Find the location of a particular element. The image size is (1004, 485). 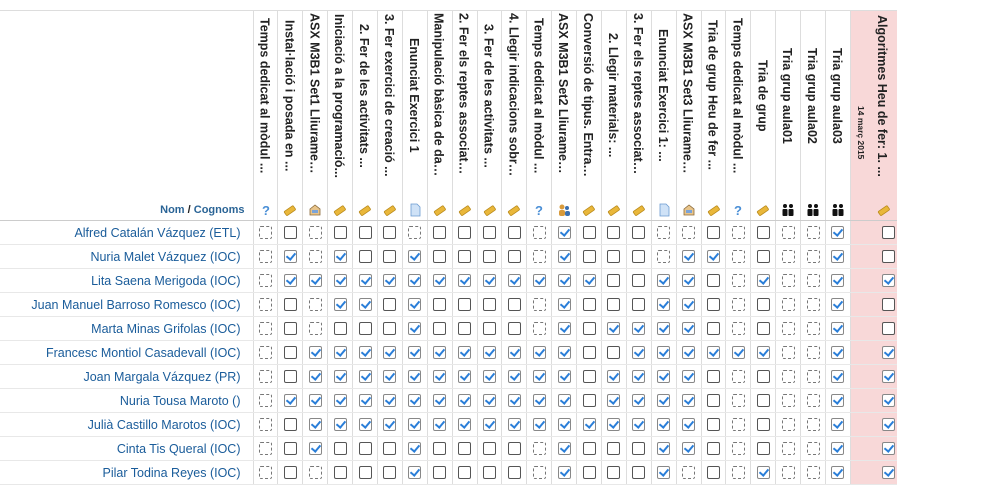

inbox-icon is located at coordinates (689, 210).